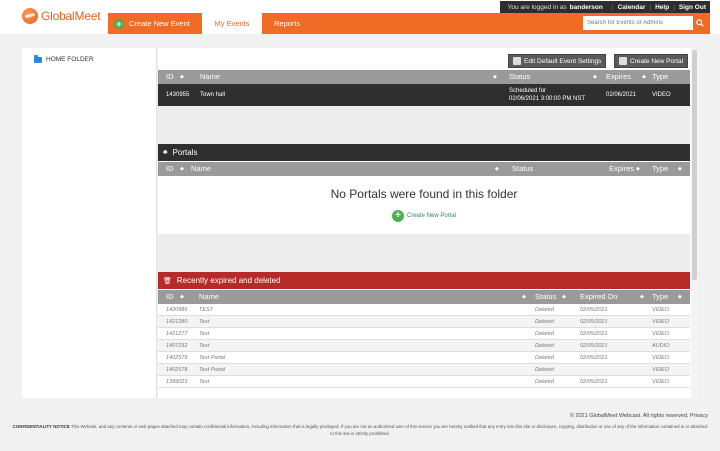 Image resolution: width=720 pixels, height=451 pixels. Describe the element at coordinates (599, 296) in the screenshot. I see `expired-col-expired-on: Expired On` at that location.